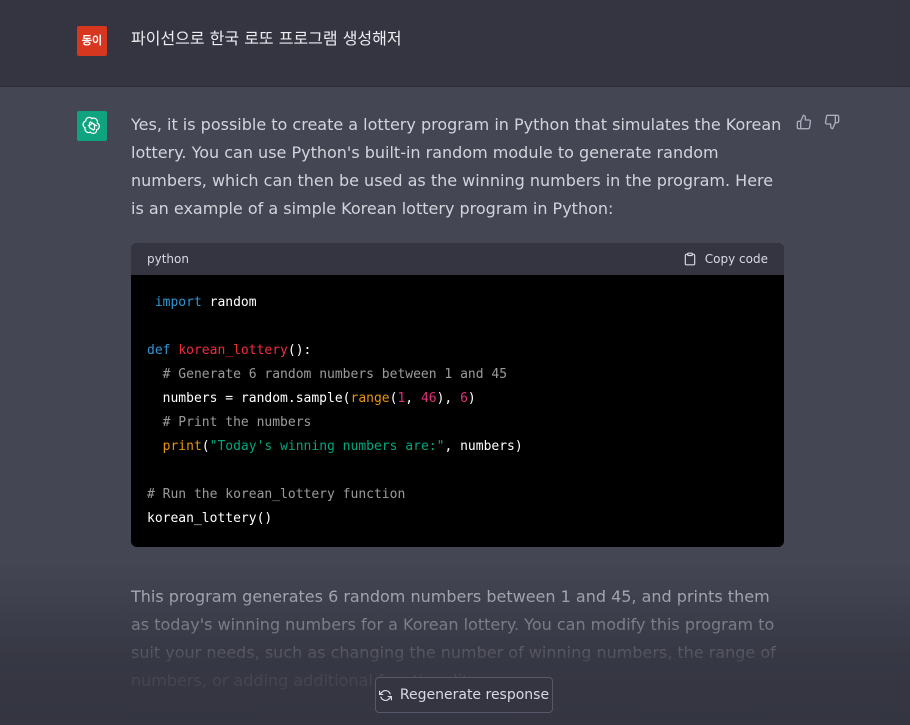  Describe the element at coordinates (474, 695) in the screenshot. I see `regenerate-response-label: Regenerate response` at that location.